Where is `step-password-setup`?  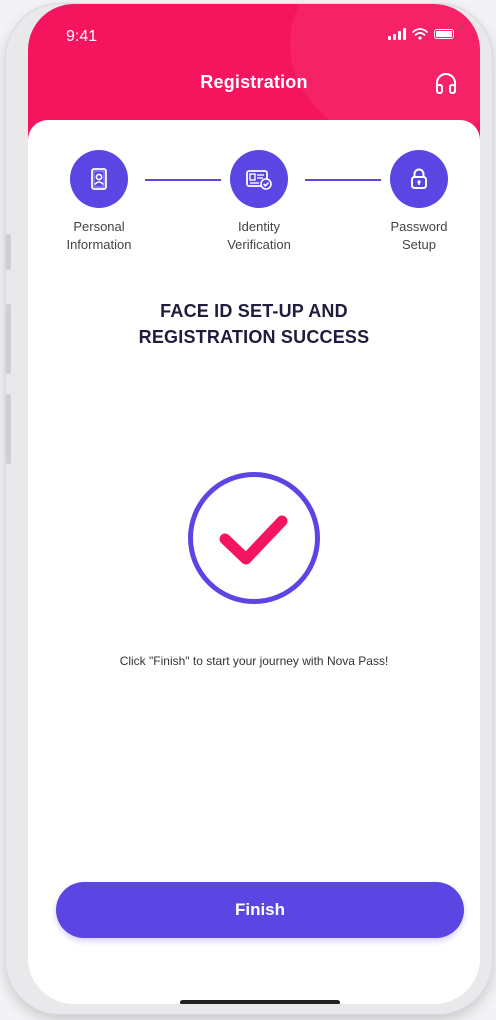 step-password-setup is located at coordinates (419, 179).